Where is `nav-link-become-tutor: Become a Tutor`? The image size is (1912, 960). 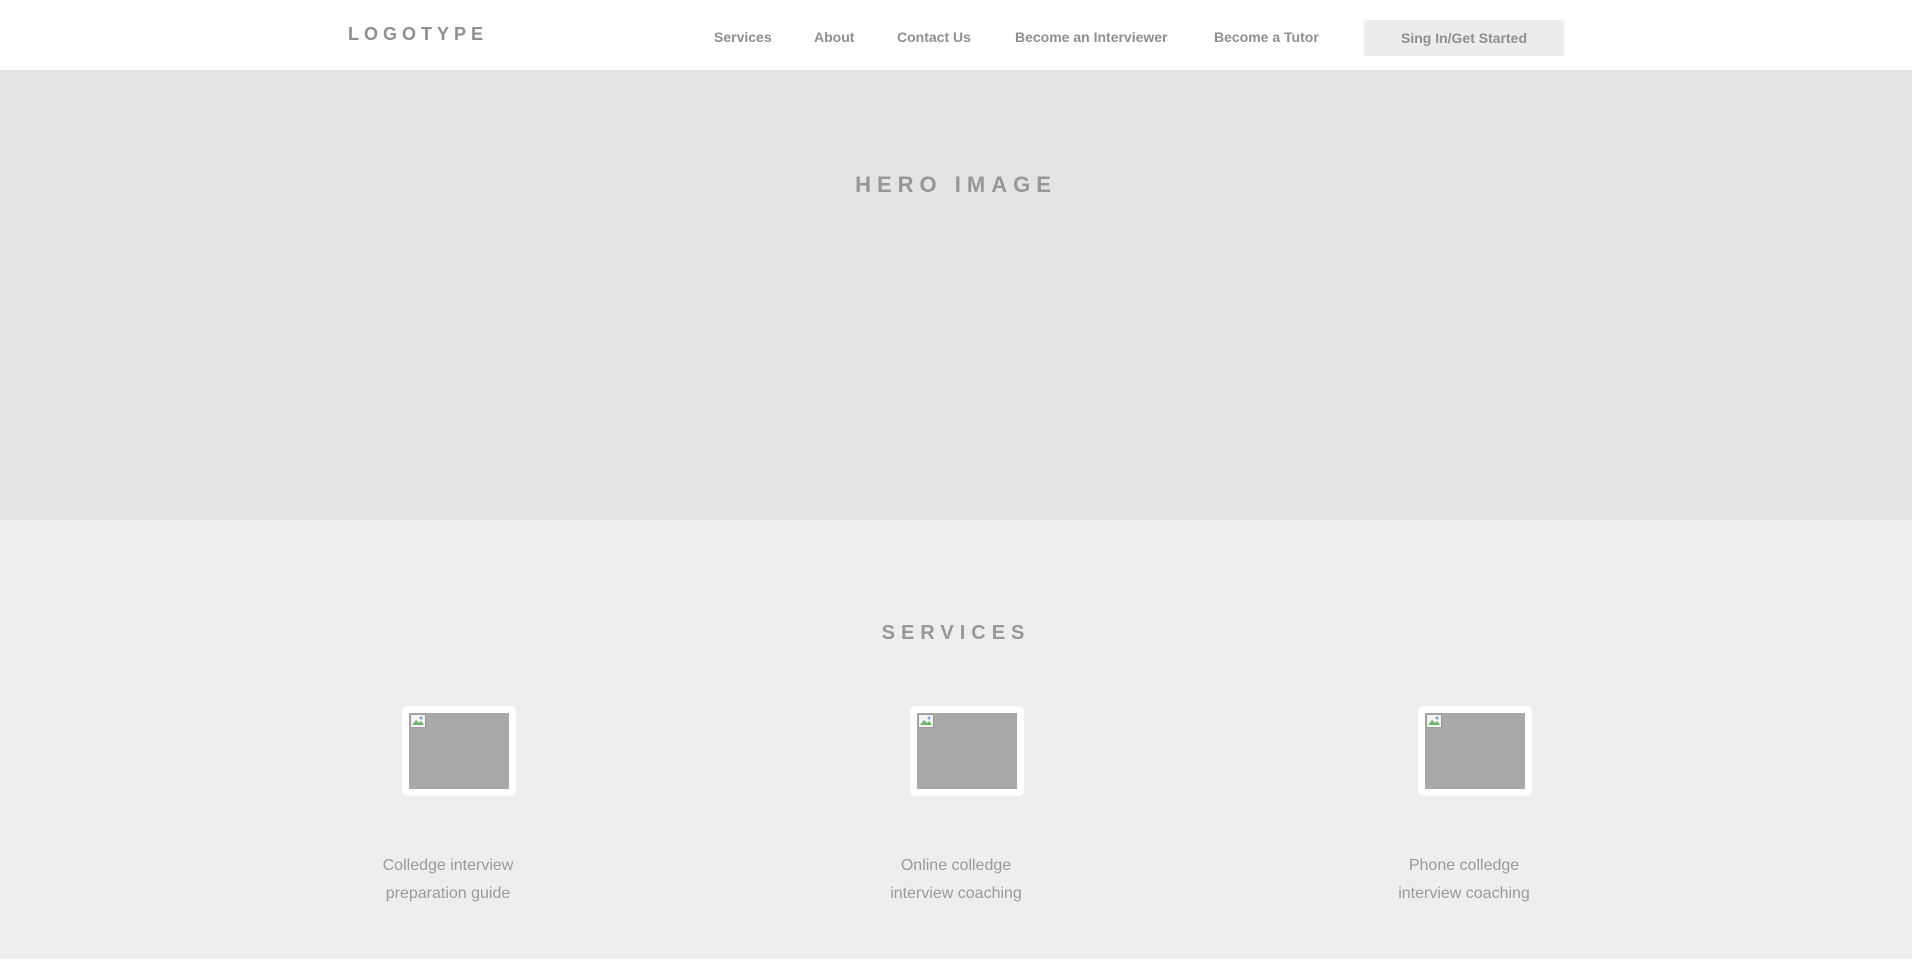 nav-link-become-tutor: Become a Tutor is located at coordinates (1266, 37).